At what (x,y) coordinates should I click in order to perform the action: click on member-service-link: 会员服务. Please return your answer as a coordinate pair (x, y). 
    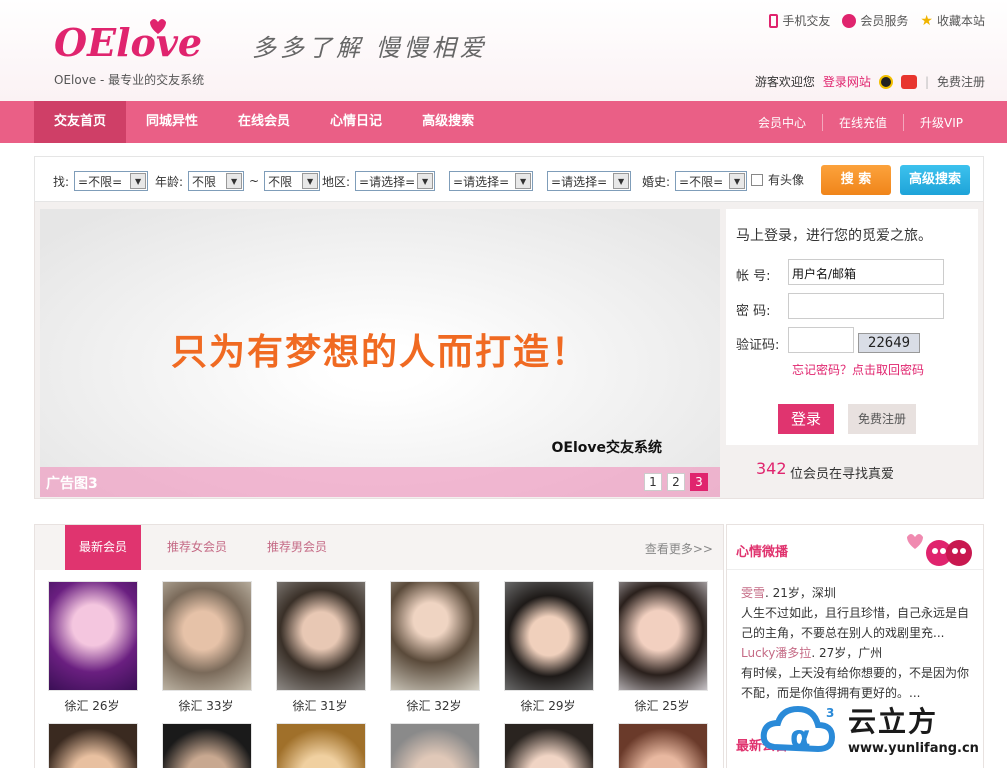
    Looking at the image, I should click on (875, 20).